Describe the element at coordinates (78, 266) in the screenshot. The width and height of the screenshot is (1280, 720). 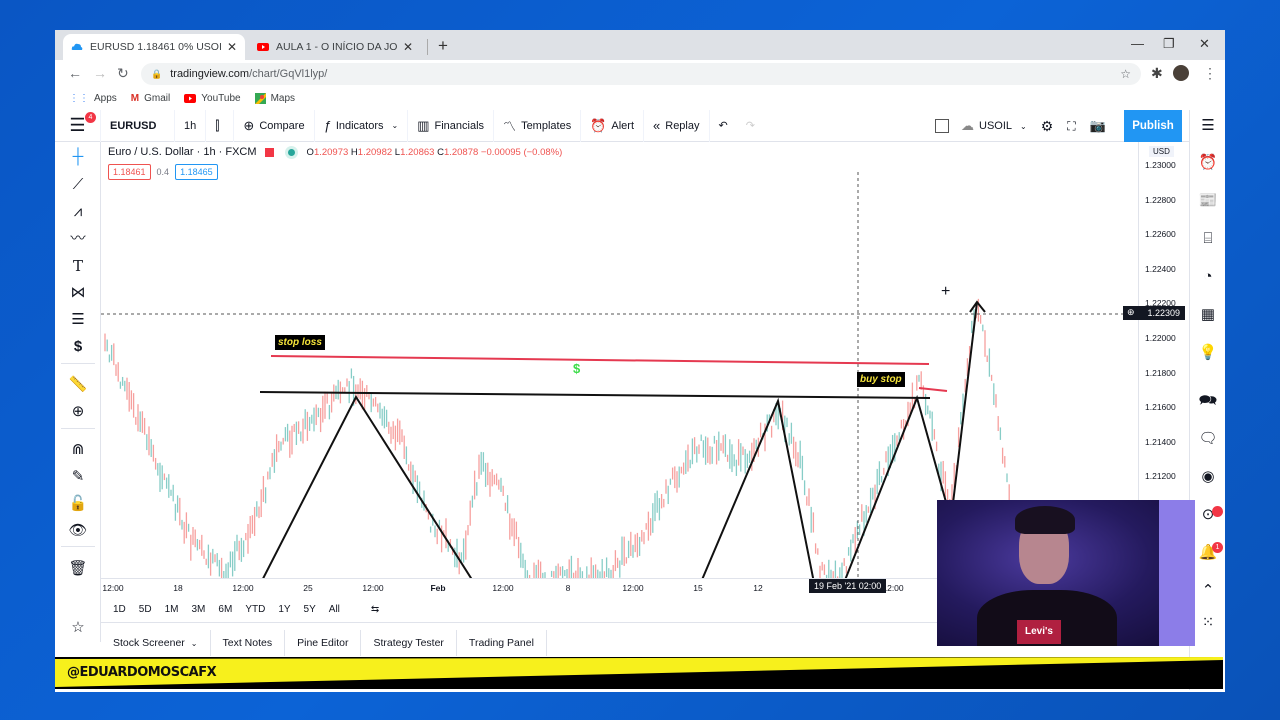
I see `text-tool-icon: T` at that location.